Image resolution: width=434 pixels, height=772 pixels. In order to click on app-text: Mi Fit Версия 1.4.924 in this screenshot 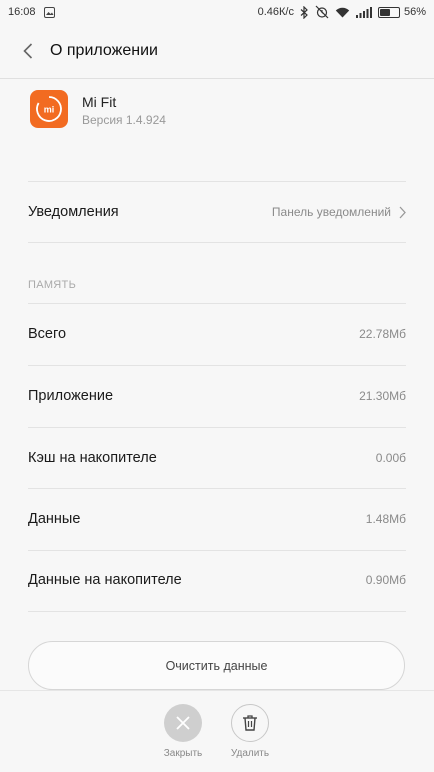, I will do `click(124, 110)`.